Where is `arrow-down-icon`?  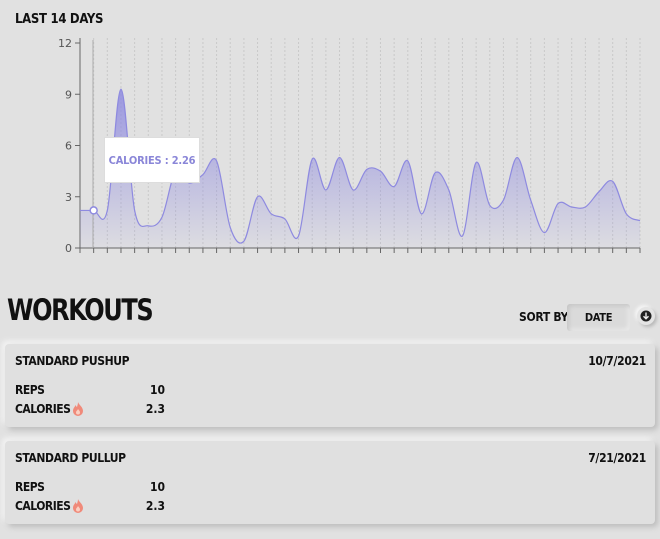
arrow-down-icon is located at coordinates (646, 316).